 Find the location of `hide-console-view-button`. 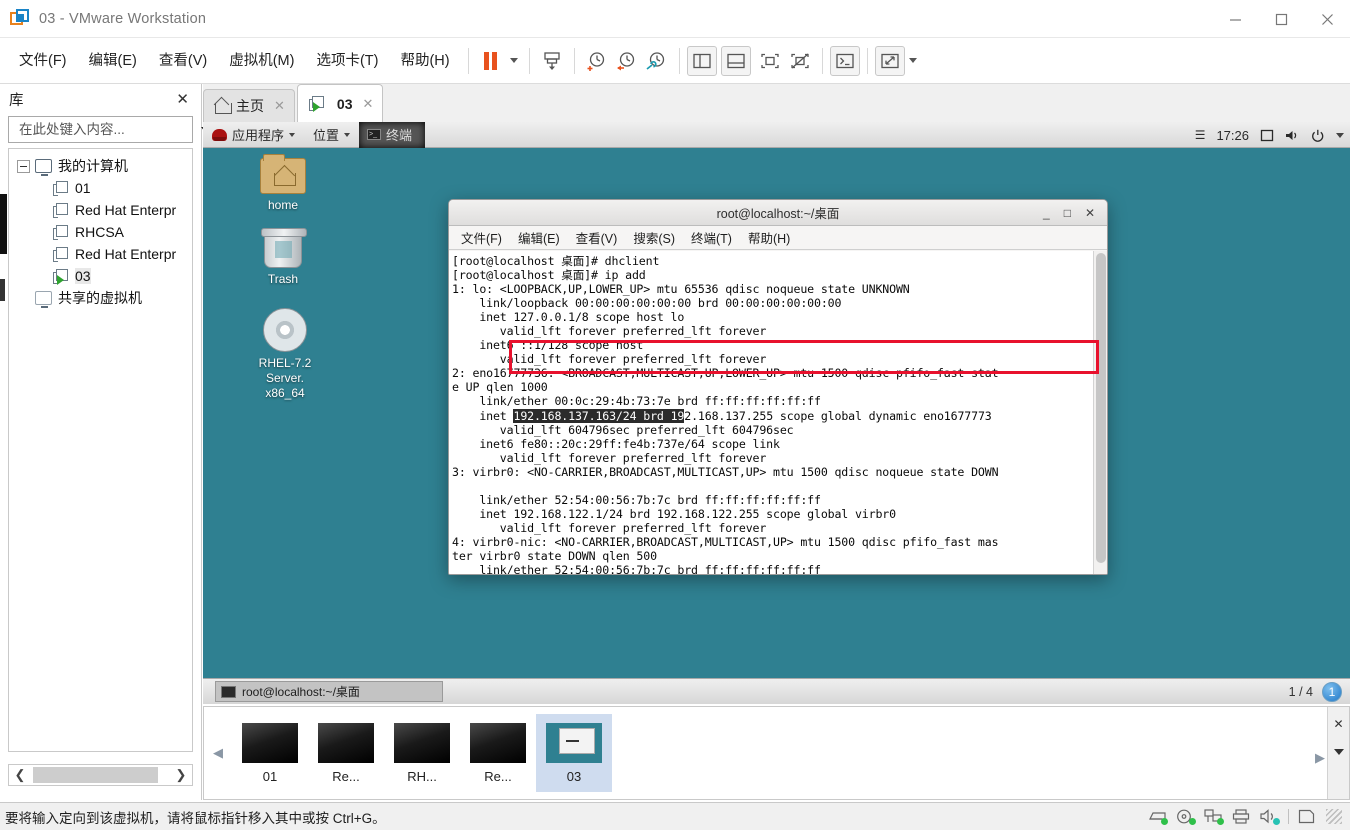

hide-console-view-button is located at coordinates (800, 61).